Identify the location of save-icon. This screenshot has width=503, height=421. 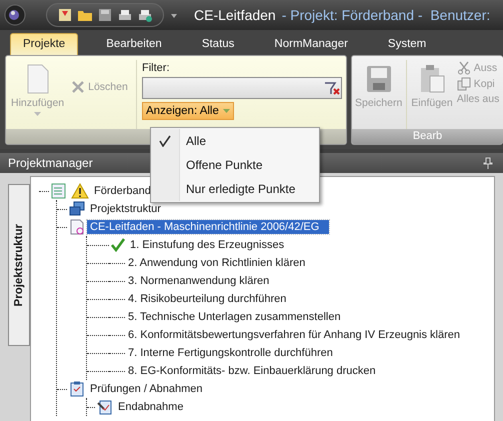
(105, 15).